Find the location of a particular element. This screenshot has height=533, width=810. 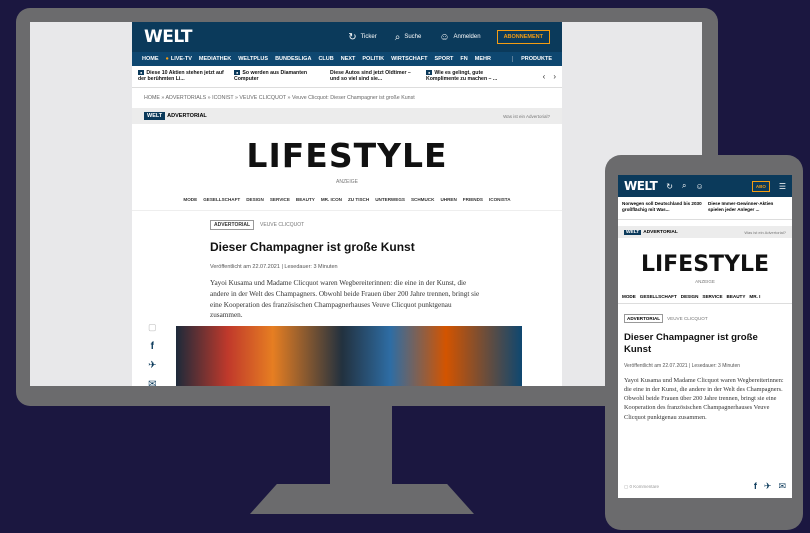

chevron-right-icon: › is located at coordinates (554, 76).